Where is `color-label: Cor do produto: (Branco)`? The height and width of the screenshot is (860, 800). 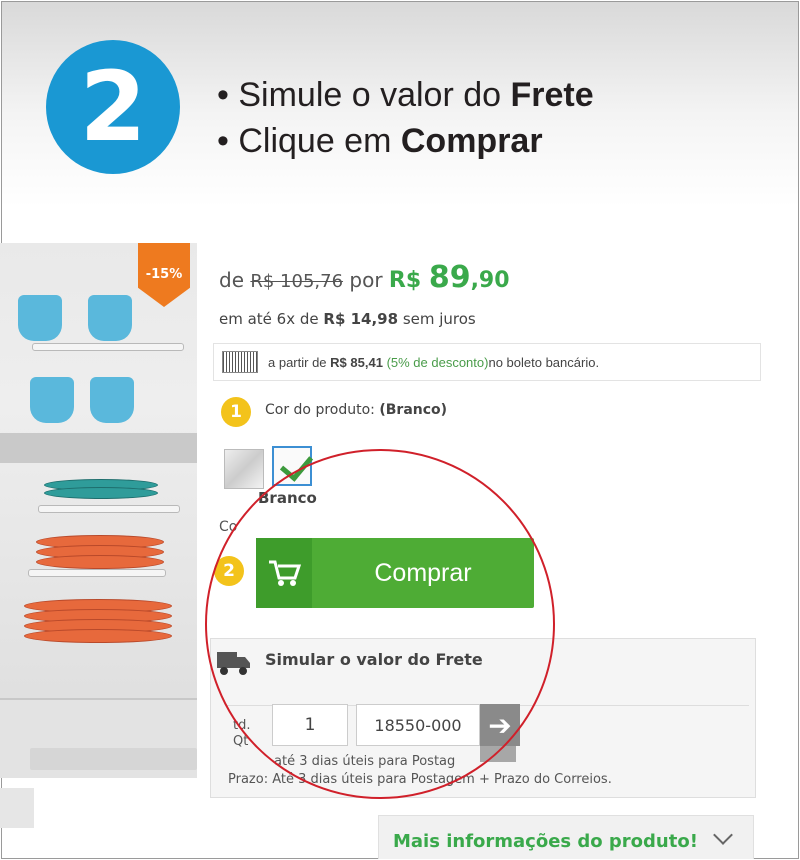 color-label: Cor do produto: (Branco) is located at coordinates (356, 410).